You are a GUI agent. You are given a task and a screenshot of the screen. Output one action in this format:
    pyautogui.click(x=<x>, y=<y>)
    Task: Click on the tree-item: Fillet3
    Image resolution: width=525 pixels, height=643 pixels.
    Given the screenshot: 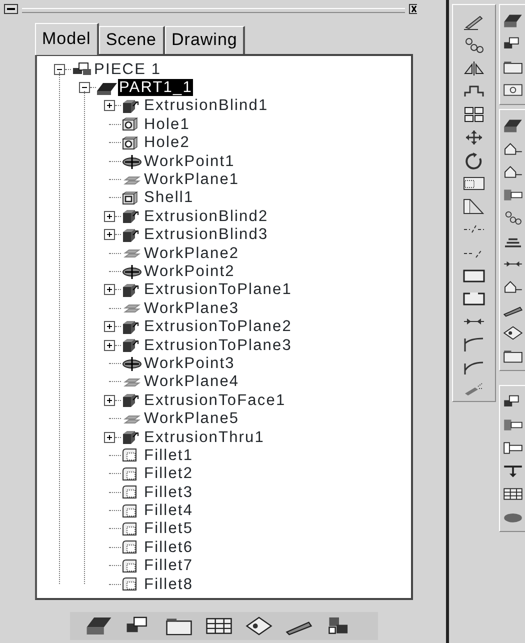 What is the action you would take?
    pyautogui.click(x=168, y=492)
    